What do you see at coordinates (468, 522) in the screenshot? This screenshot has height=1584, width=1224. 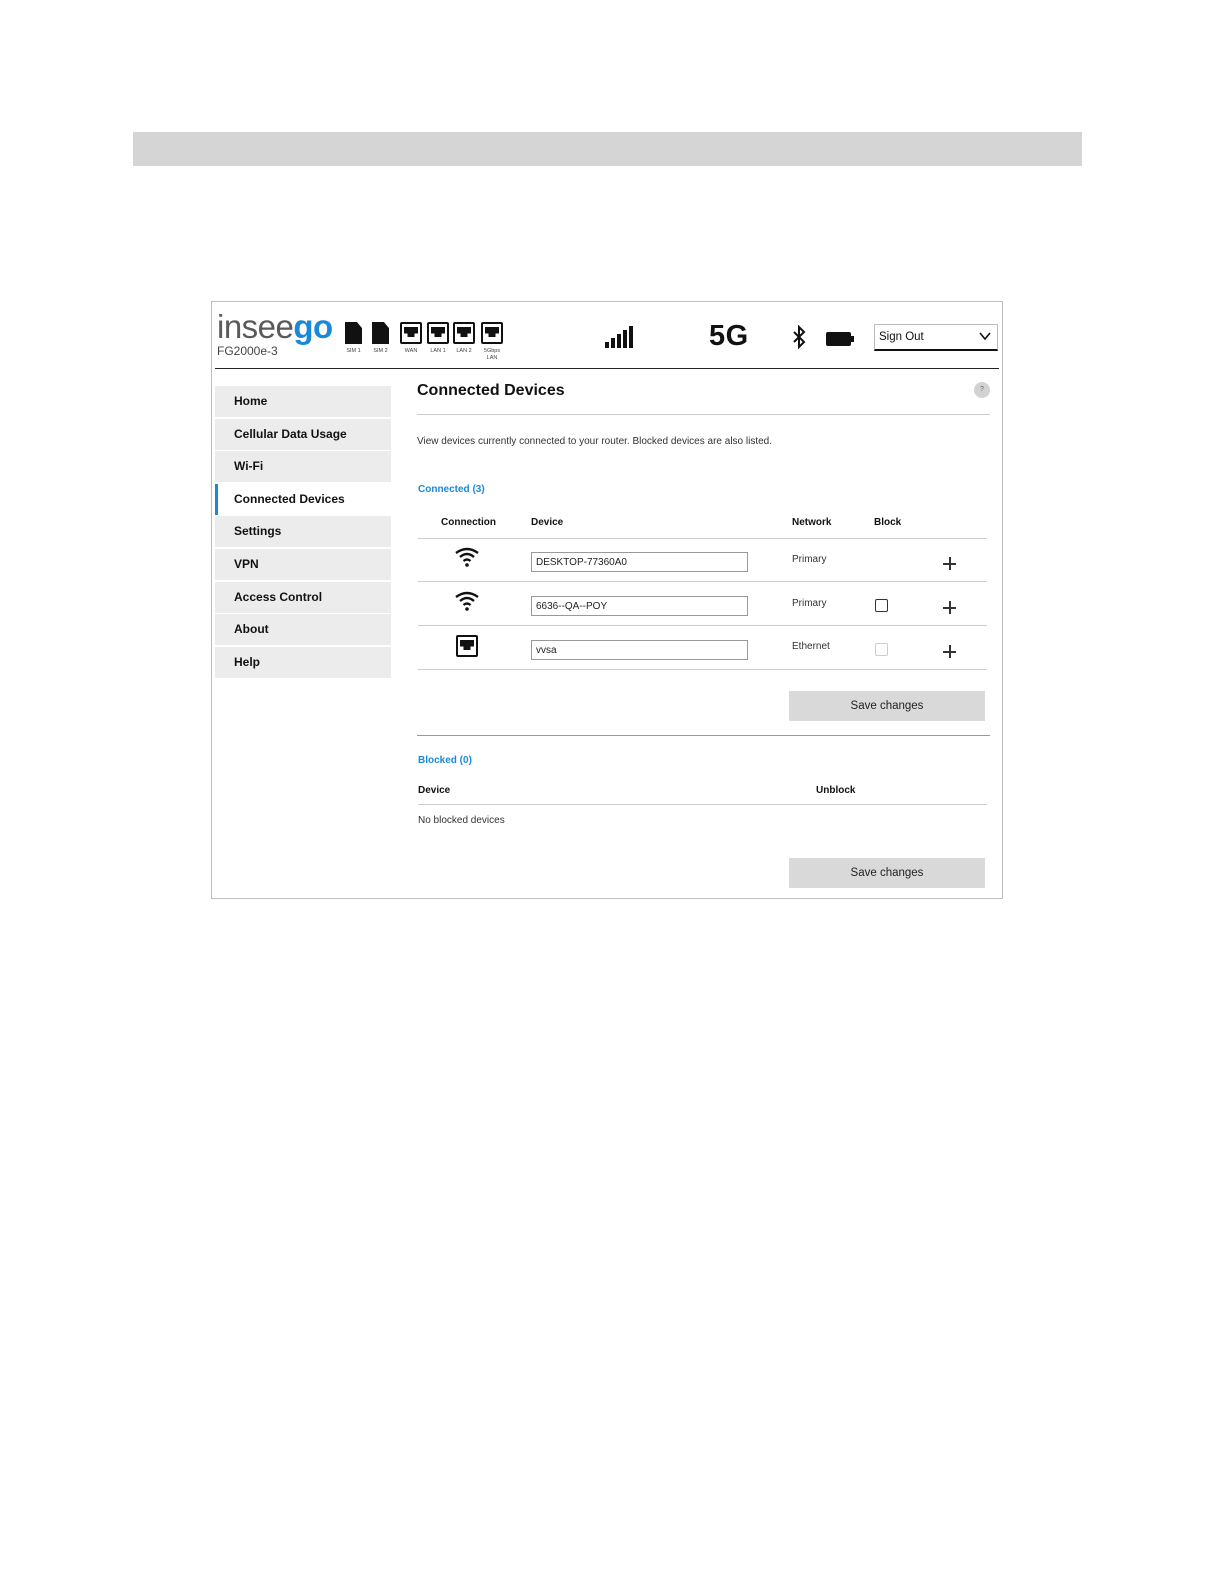 I see `column-header-connection: Connection` at bounding box center [468, 522].